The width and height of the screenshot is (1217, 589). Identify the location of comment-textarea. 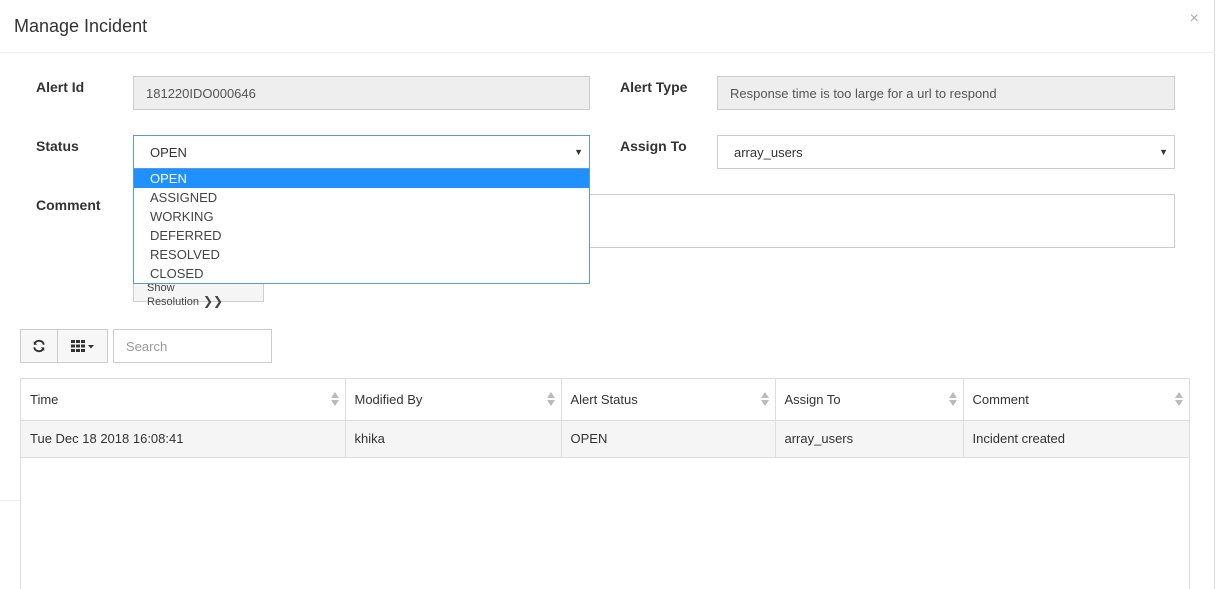
(881, 221).